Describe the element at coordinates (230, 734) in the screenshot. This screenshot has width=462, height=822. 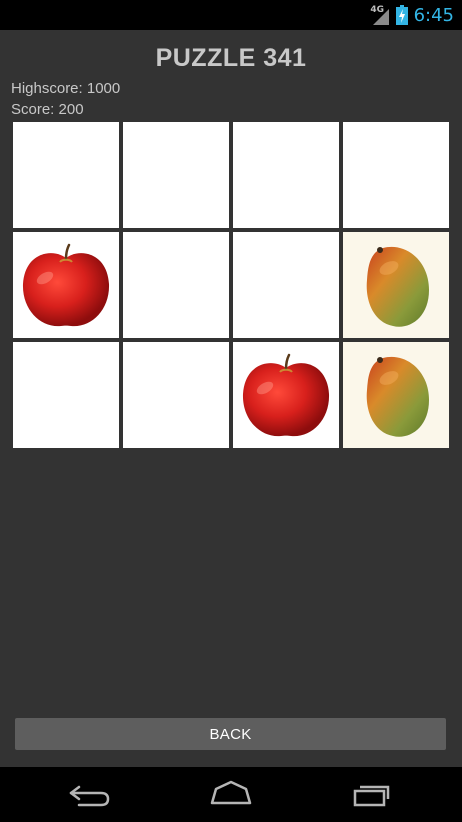
I see `back-button: BACK` at that location.